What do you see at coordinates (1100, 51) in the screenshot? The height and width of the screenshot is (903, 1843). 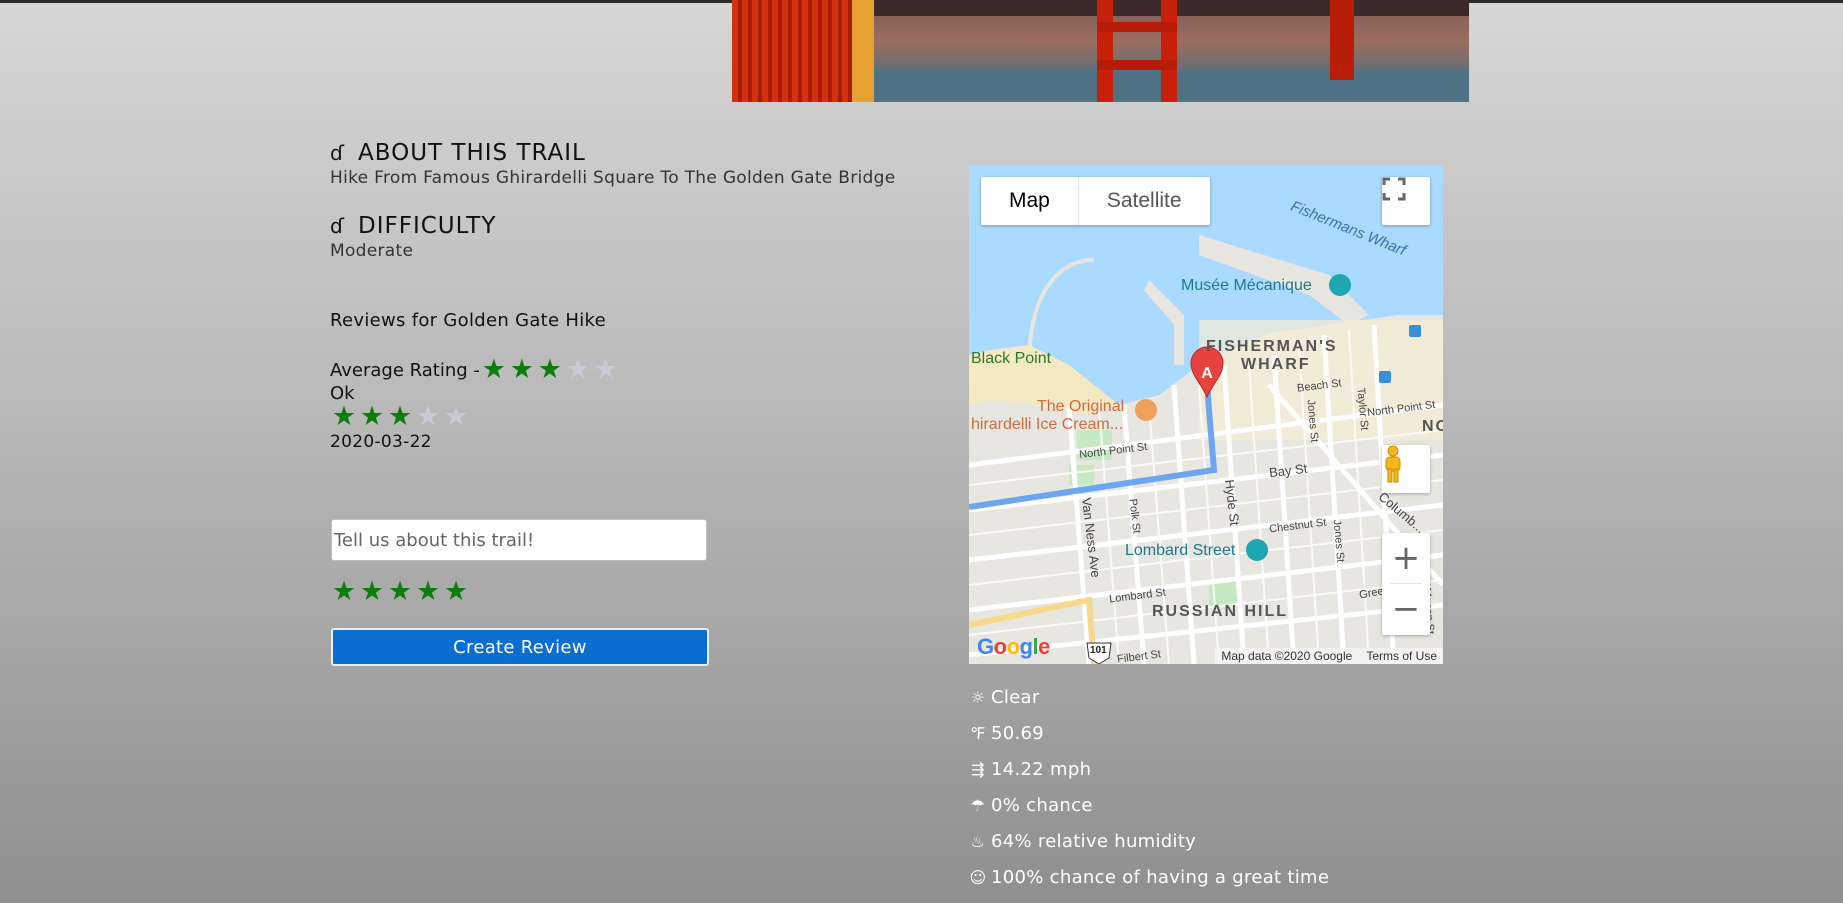 I see `hero-banner-image` at bounding box center [1100, 51].